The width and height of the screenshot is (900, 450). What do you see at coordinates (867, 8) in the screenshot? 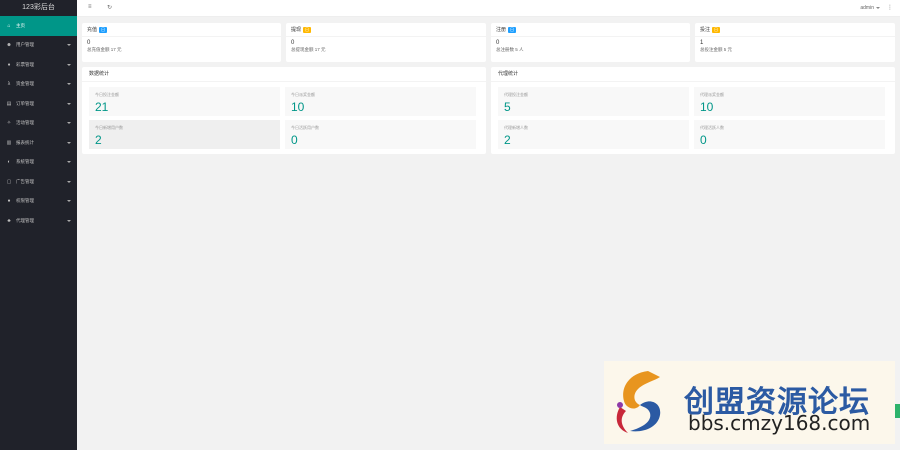
I see `user-name: admin` at bounding box center [867, 8].